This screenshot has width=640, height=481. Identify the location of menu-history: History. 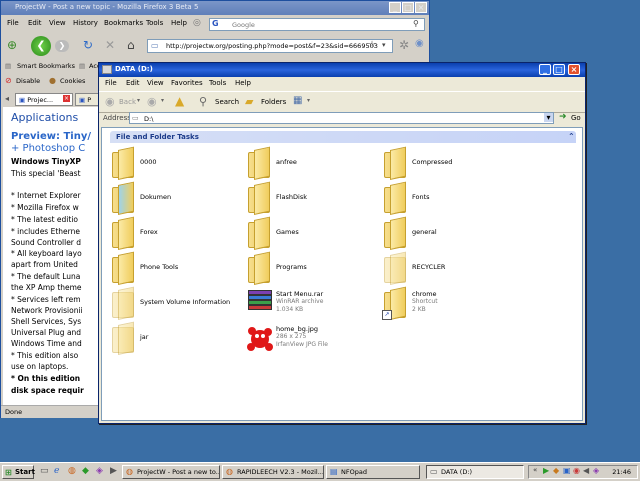
(85, 23).